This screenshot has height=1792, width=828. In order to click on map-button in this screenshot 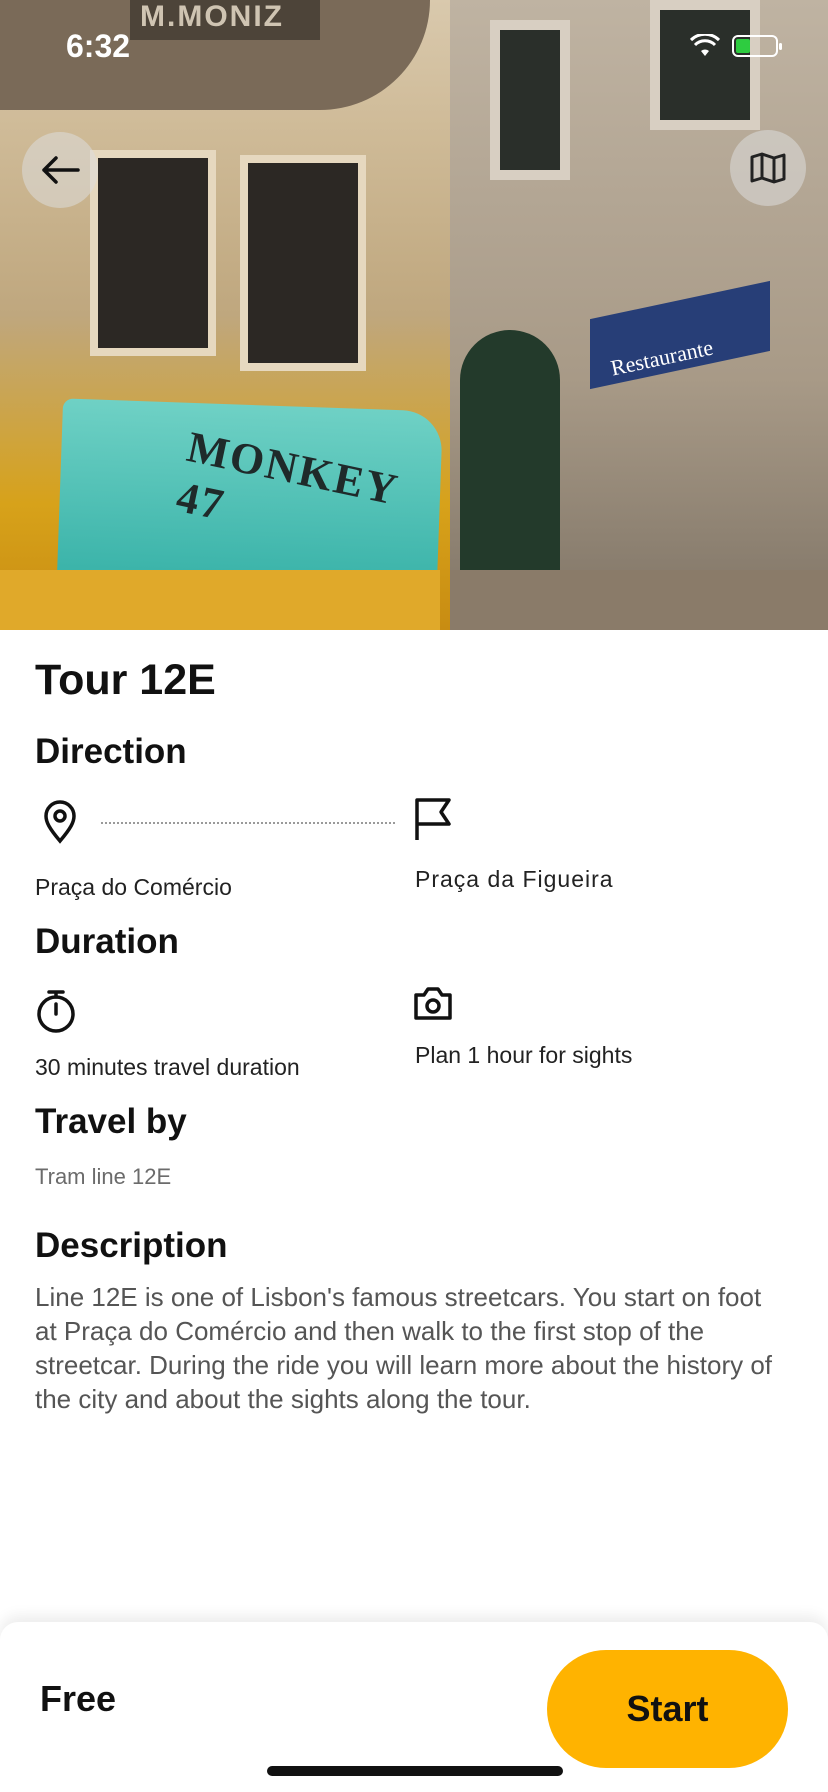, I will do `click(768, 168)`.